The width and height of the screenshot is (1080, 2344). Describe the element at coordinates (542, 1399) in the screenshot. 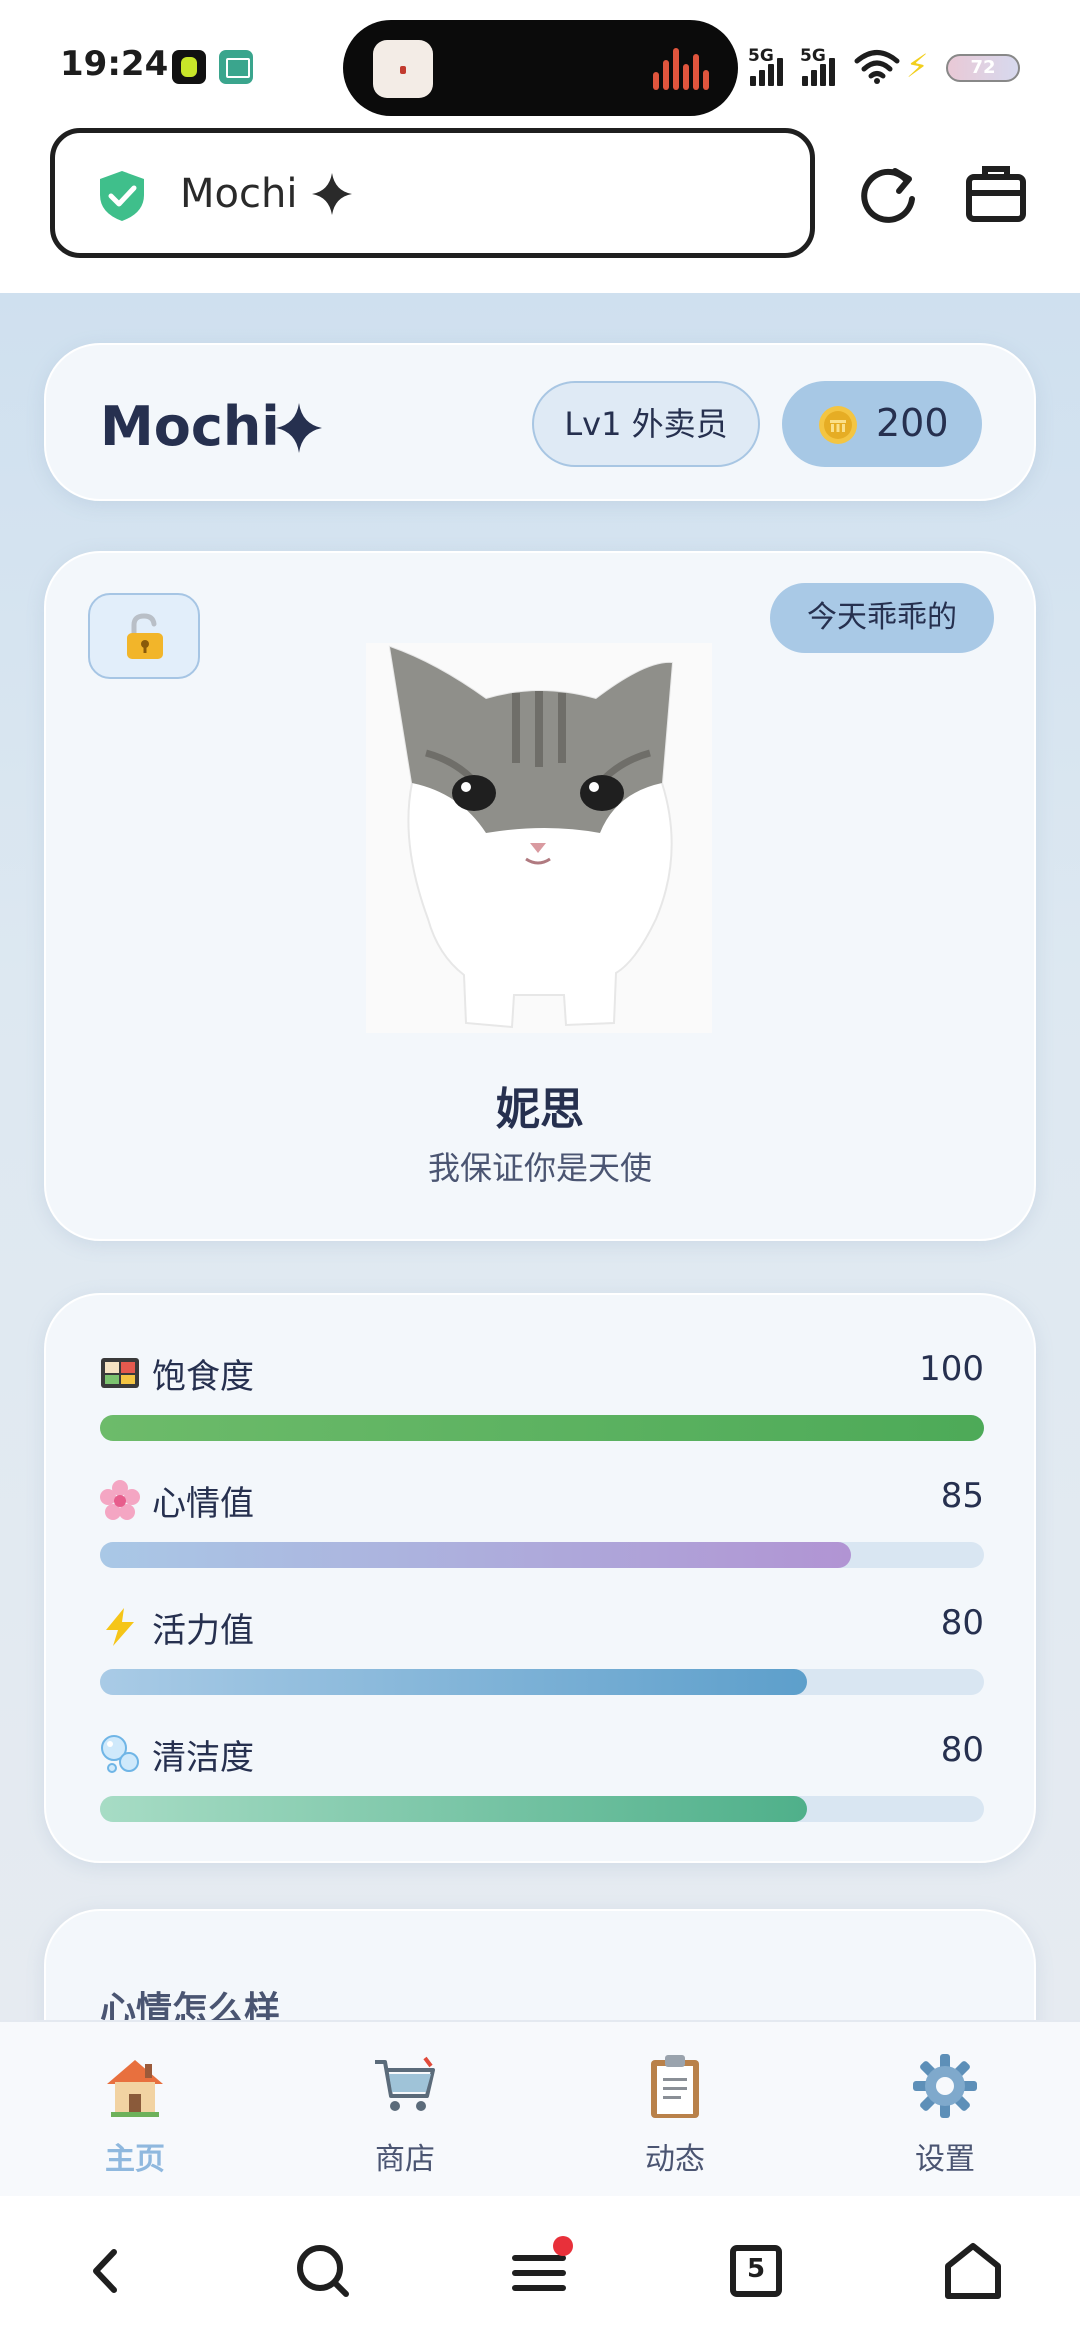

I see `stat-satiety: 饱食度 100` at that location.